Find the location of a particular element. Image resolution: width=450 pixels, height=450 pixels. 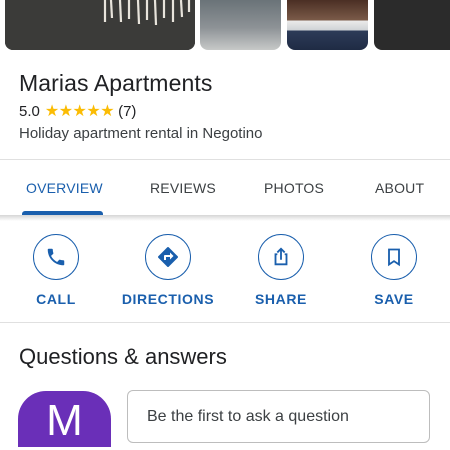

directions-button: DIRECTIONS is located at coordinates (168, 270).